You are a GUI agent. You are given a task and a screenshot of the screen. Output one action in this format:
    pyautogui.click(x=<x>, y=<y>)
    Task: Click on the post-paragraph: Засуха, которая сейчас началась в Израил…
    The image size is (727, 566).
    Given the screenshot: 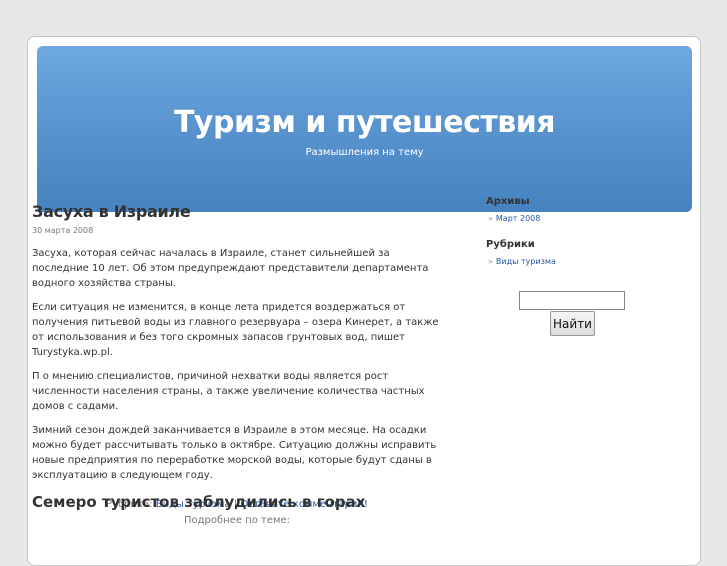 What is the action you would take?
    pyautogui.click(x=230, y=268)
    